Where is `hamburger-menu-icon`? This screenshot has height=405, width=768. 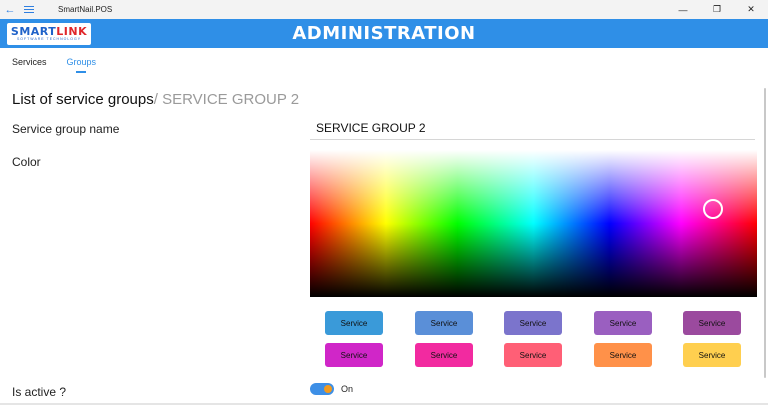 hamburger-menu-icon is located at coordinates (33, 9).